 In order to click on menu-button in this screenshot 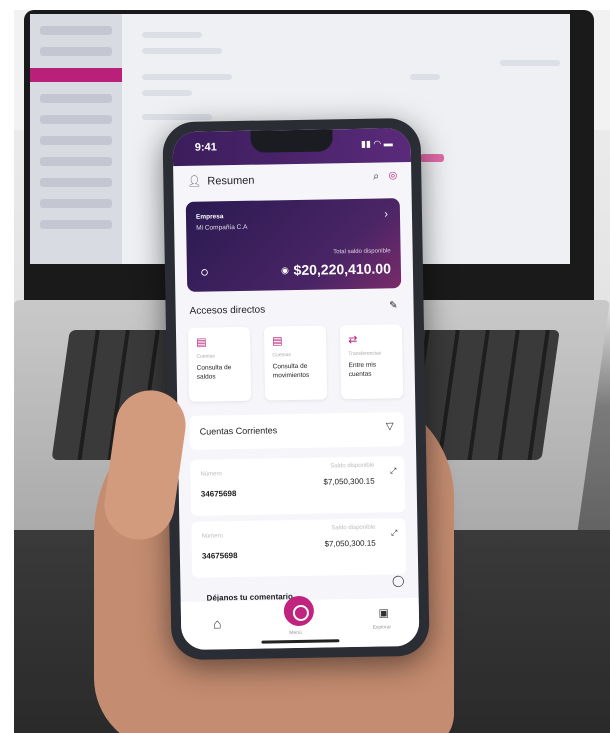, I will do `click(299, 611)`.